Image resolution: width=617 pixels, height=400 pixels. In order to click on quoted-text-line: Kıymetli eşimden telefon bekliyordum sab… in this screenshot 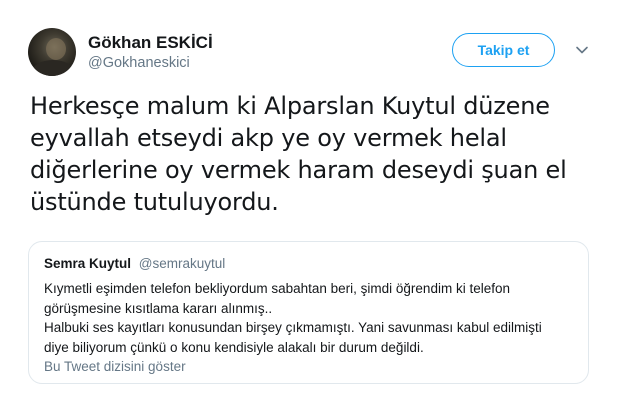, I will do `click(277, 288)`.